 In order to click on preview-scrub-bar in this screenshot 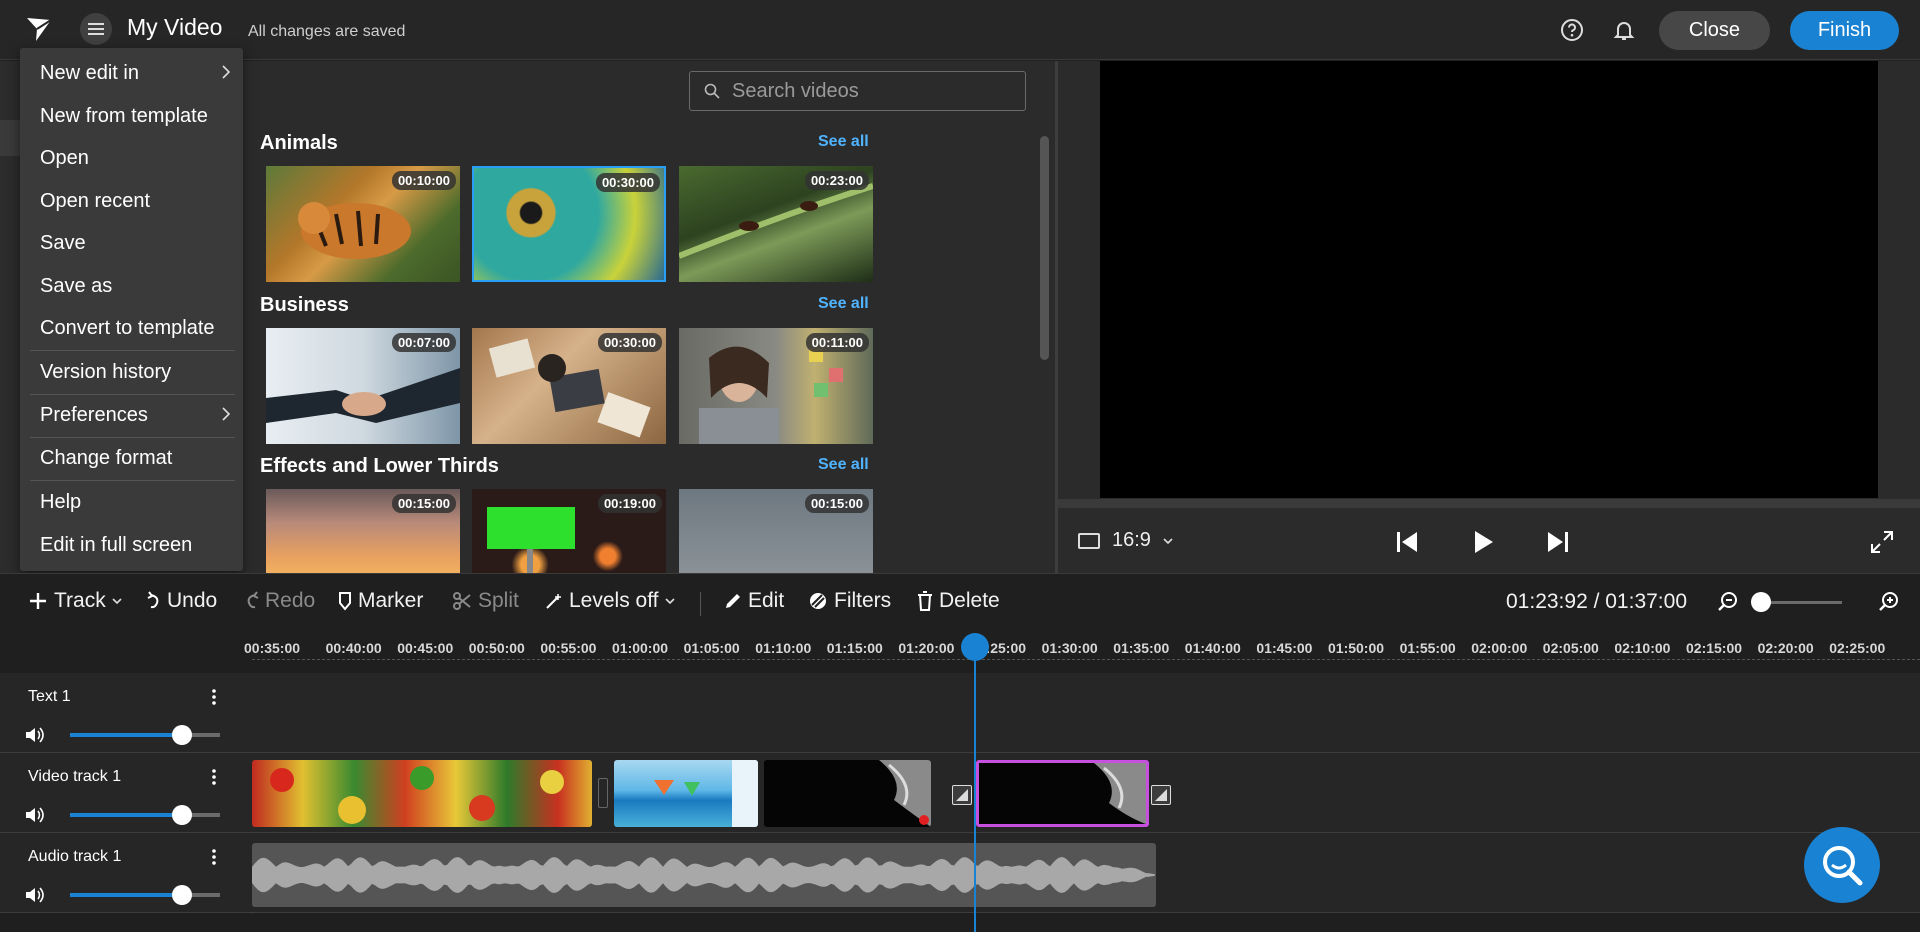, I will do `click(1489, 503)`.